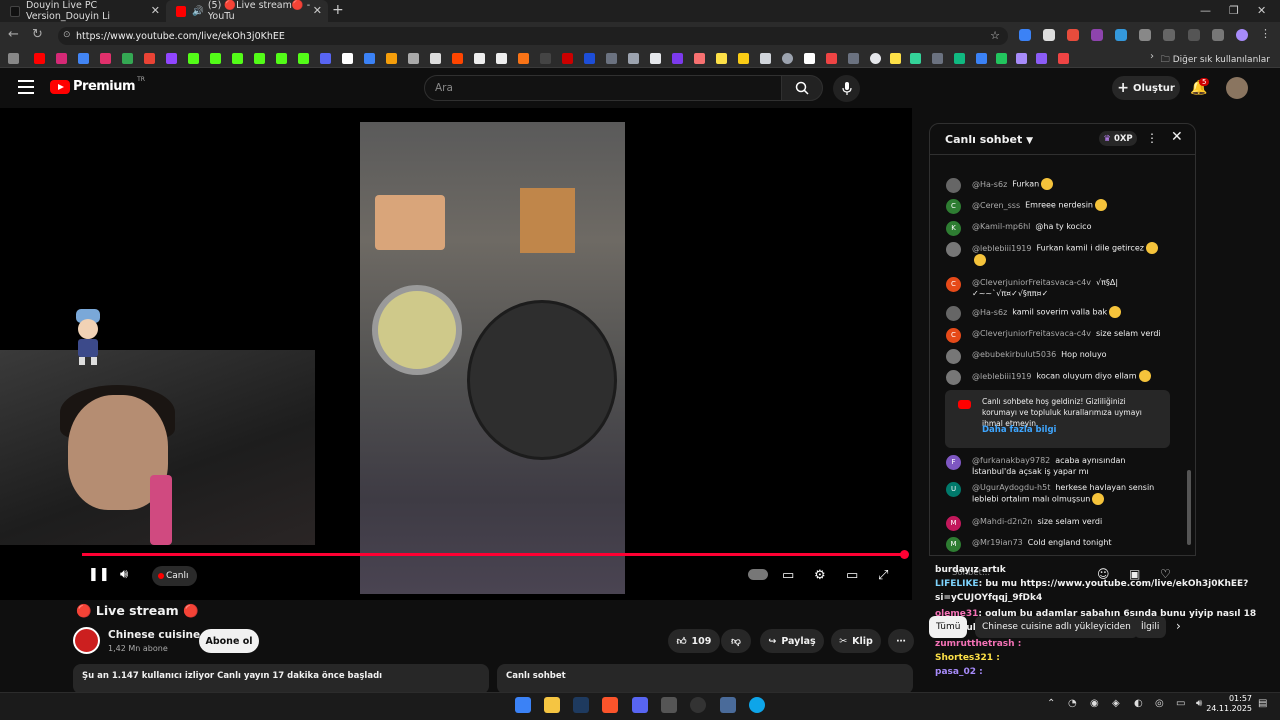  I want to click on channel-name: Chinese cuisine, so click(154, 635).